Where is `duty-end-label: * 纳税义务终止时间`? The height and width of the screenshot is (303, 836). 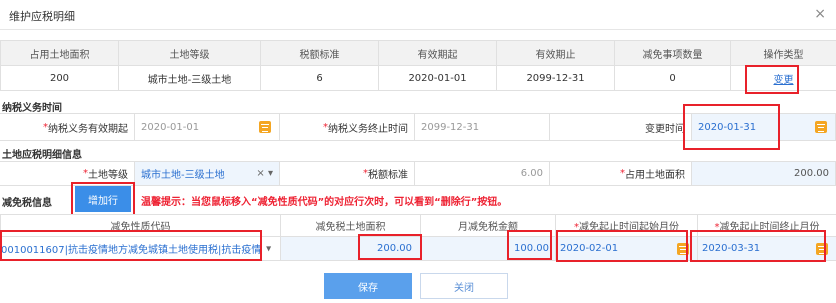
duty-end-label: * 纳税义务终止时间 is located at coordinates (347, 127).